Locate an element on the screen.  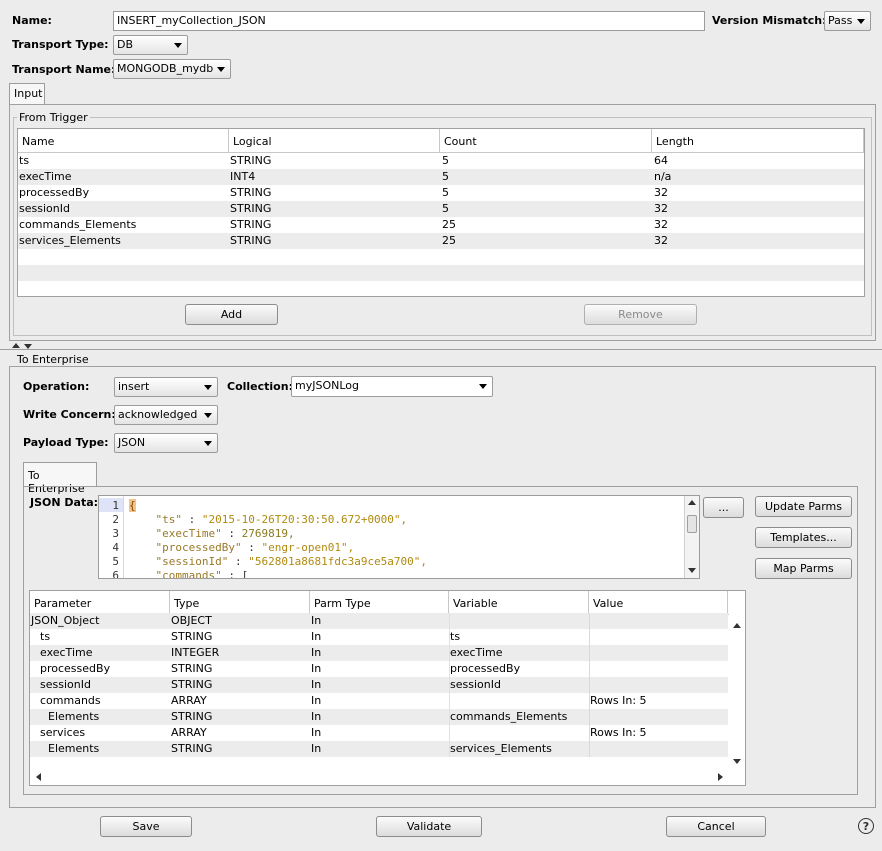
code-key: "commands" is located at coordinates (188, 574).